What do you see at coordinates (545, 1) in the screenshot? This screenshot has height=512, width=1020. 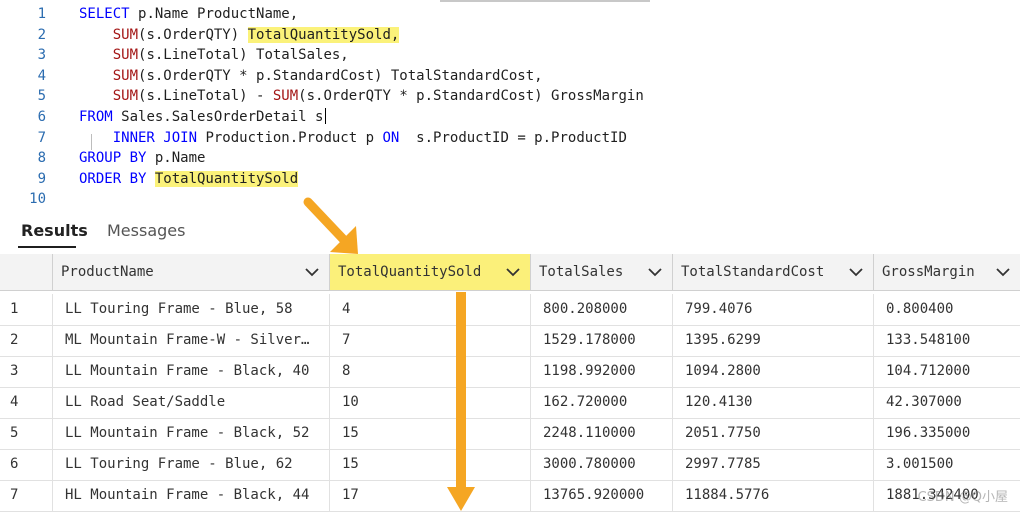 I see `editor-horizontal-scrollbar` at bounding box center [545, 1].